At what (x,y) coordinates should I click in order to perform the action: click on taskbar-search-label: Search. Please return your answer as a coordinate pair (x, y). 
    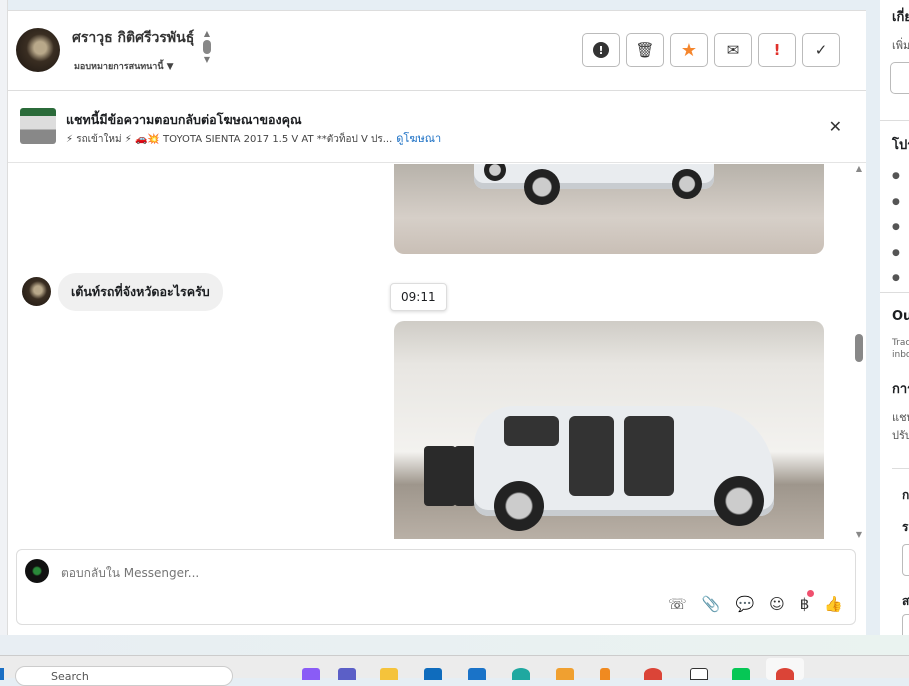
    Looking at the image, I should click on (70, 676).